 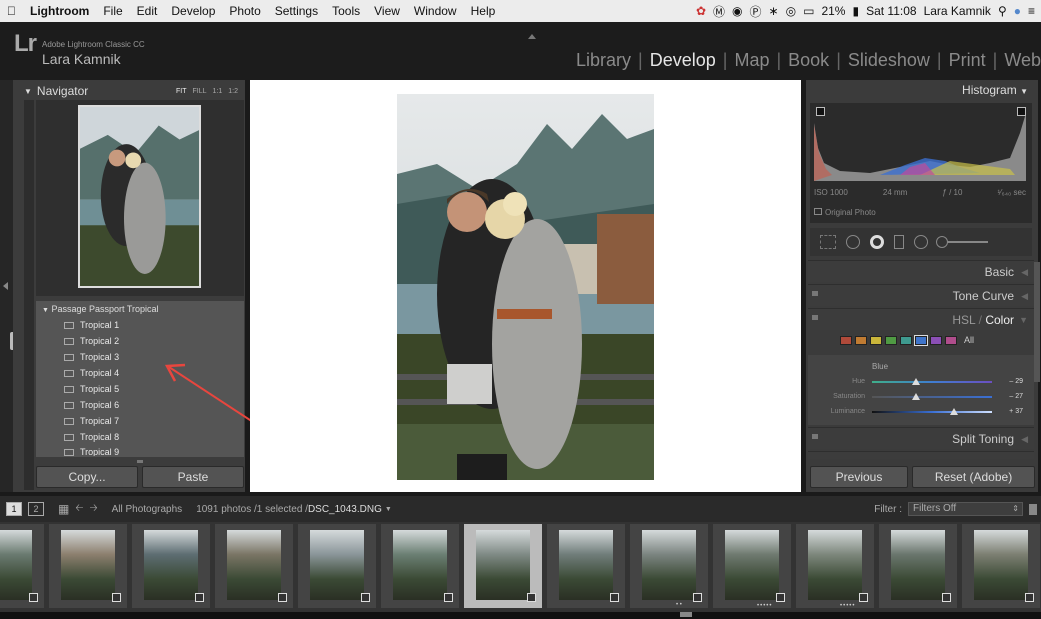 What do you see at coordinates (603, 60) in the screenshot?
I see `module-library: Library` at bounding box center [603, 60].